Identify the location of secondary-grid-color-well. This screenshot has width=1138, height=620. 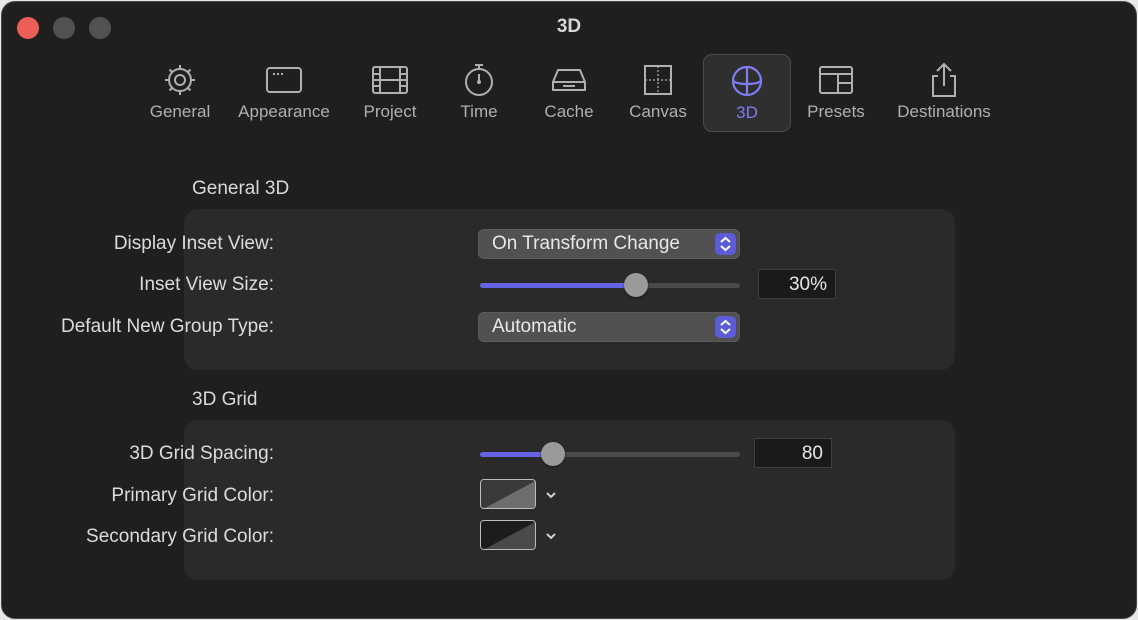
(508, 535).